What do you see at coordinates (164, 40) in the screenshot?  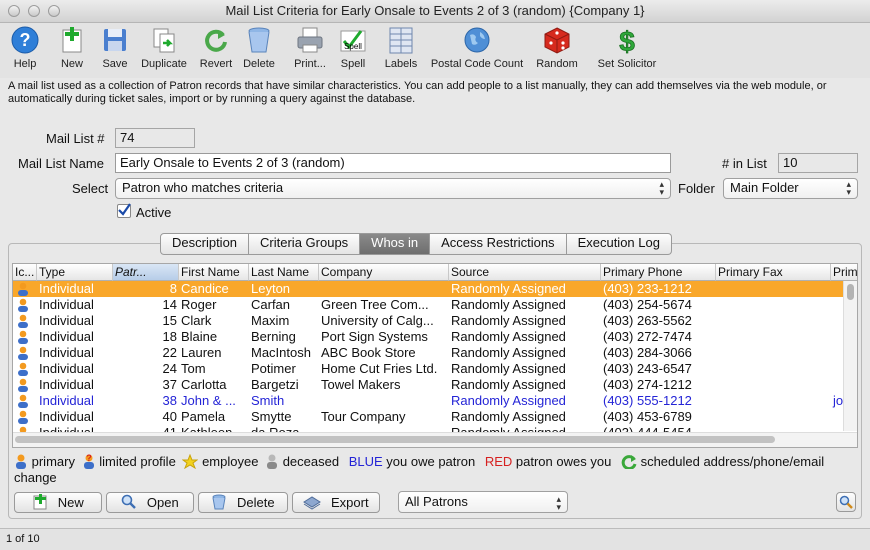 I see `duplicate-icon` at bounding box center [164, 40].